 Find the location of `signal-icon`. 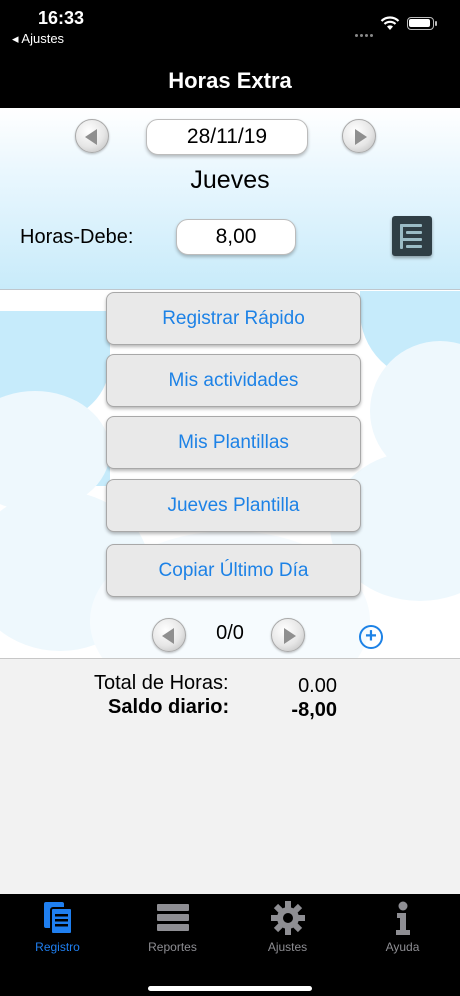

signal-icon is located at coordinates (365, 30).